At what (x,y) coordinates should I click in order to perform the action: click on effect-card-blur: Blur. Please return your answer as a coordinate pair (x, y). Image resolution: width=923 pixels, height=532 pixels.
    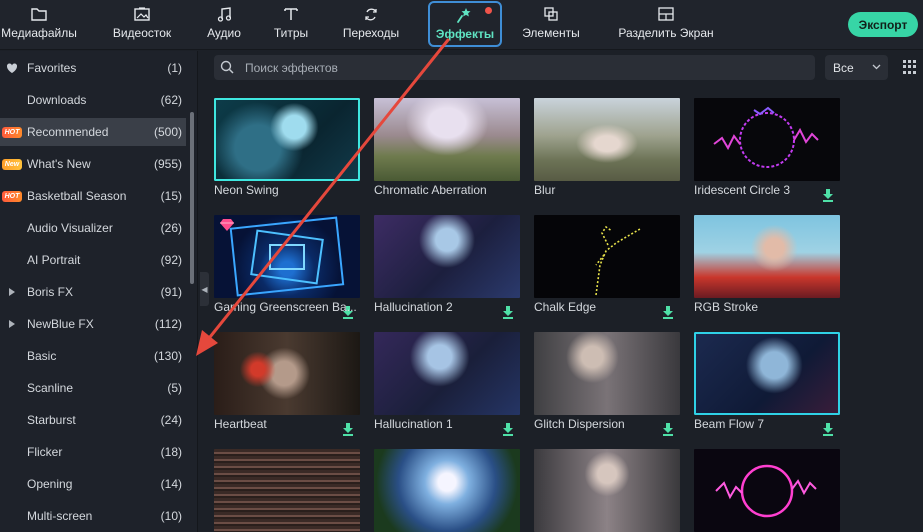
    Looking at the image, I should click on (607, 152).